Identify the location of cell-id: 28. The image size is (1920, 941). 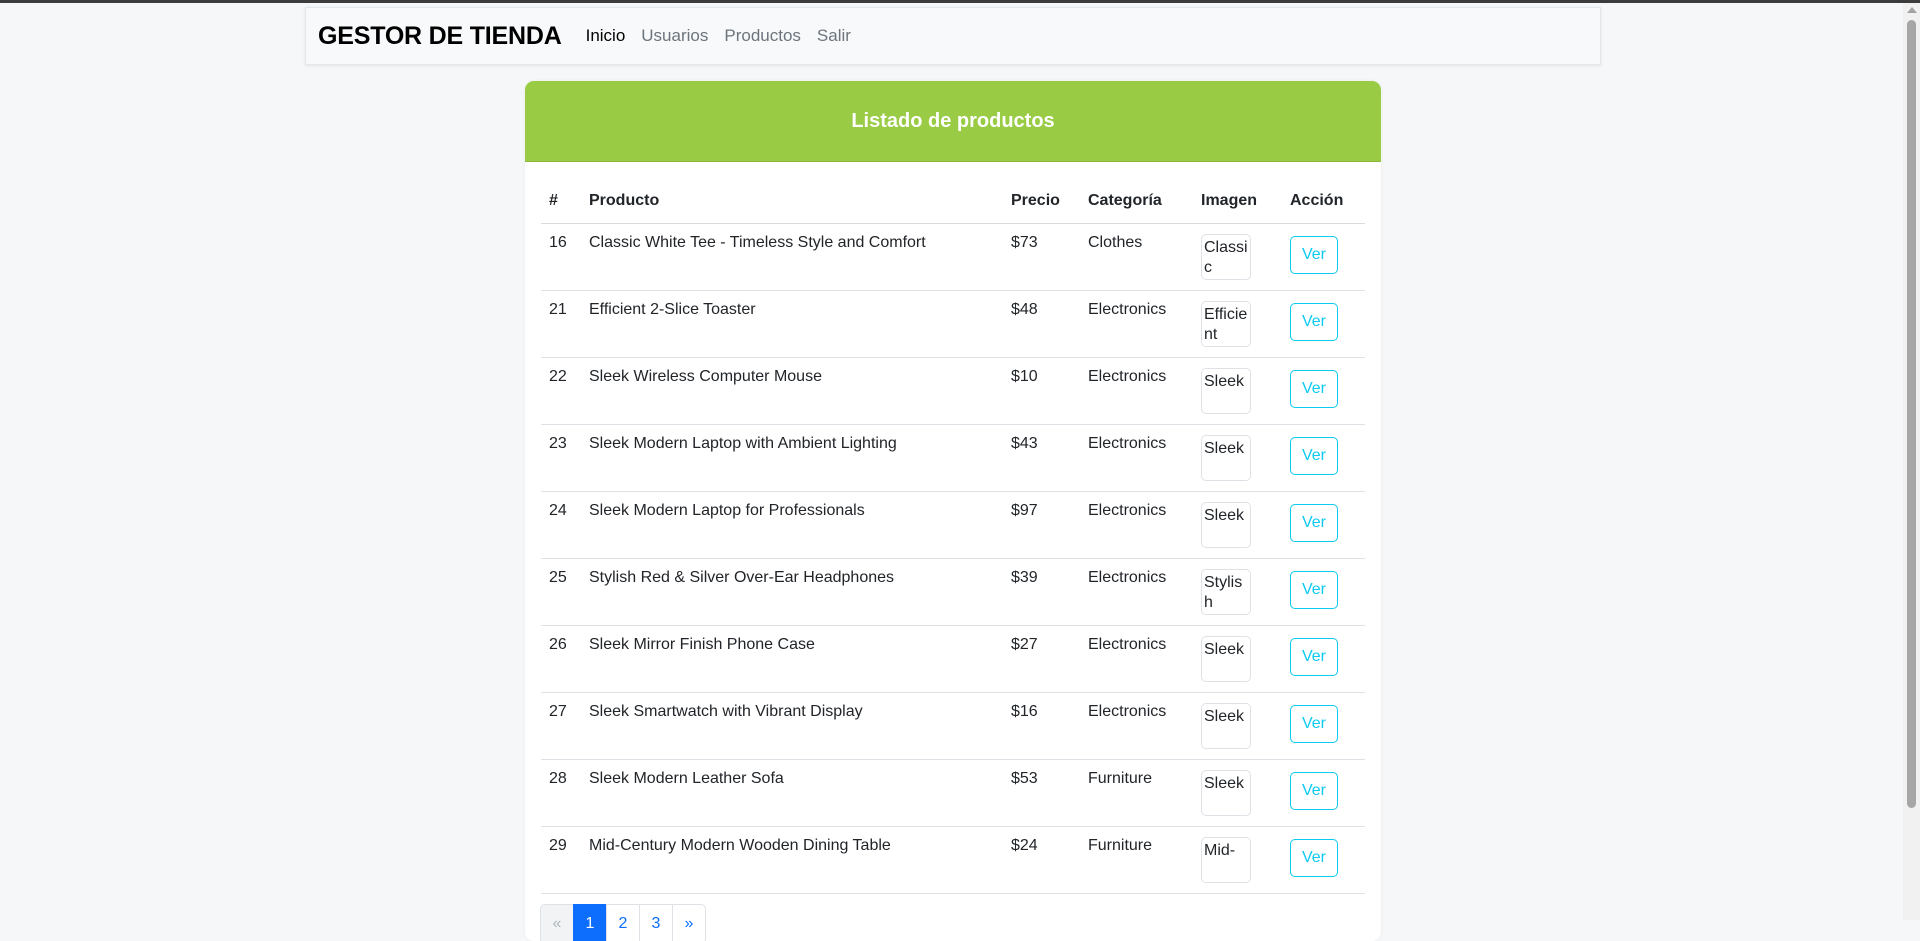
(561, 793).